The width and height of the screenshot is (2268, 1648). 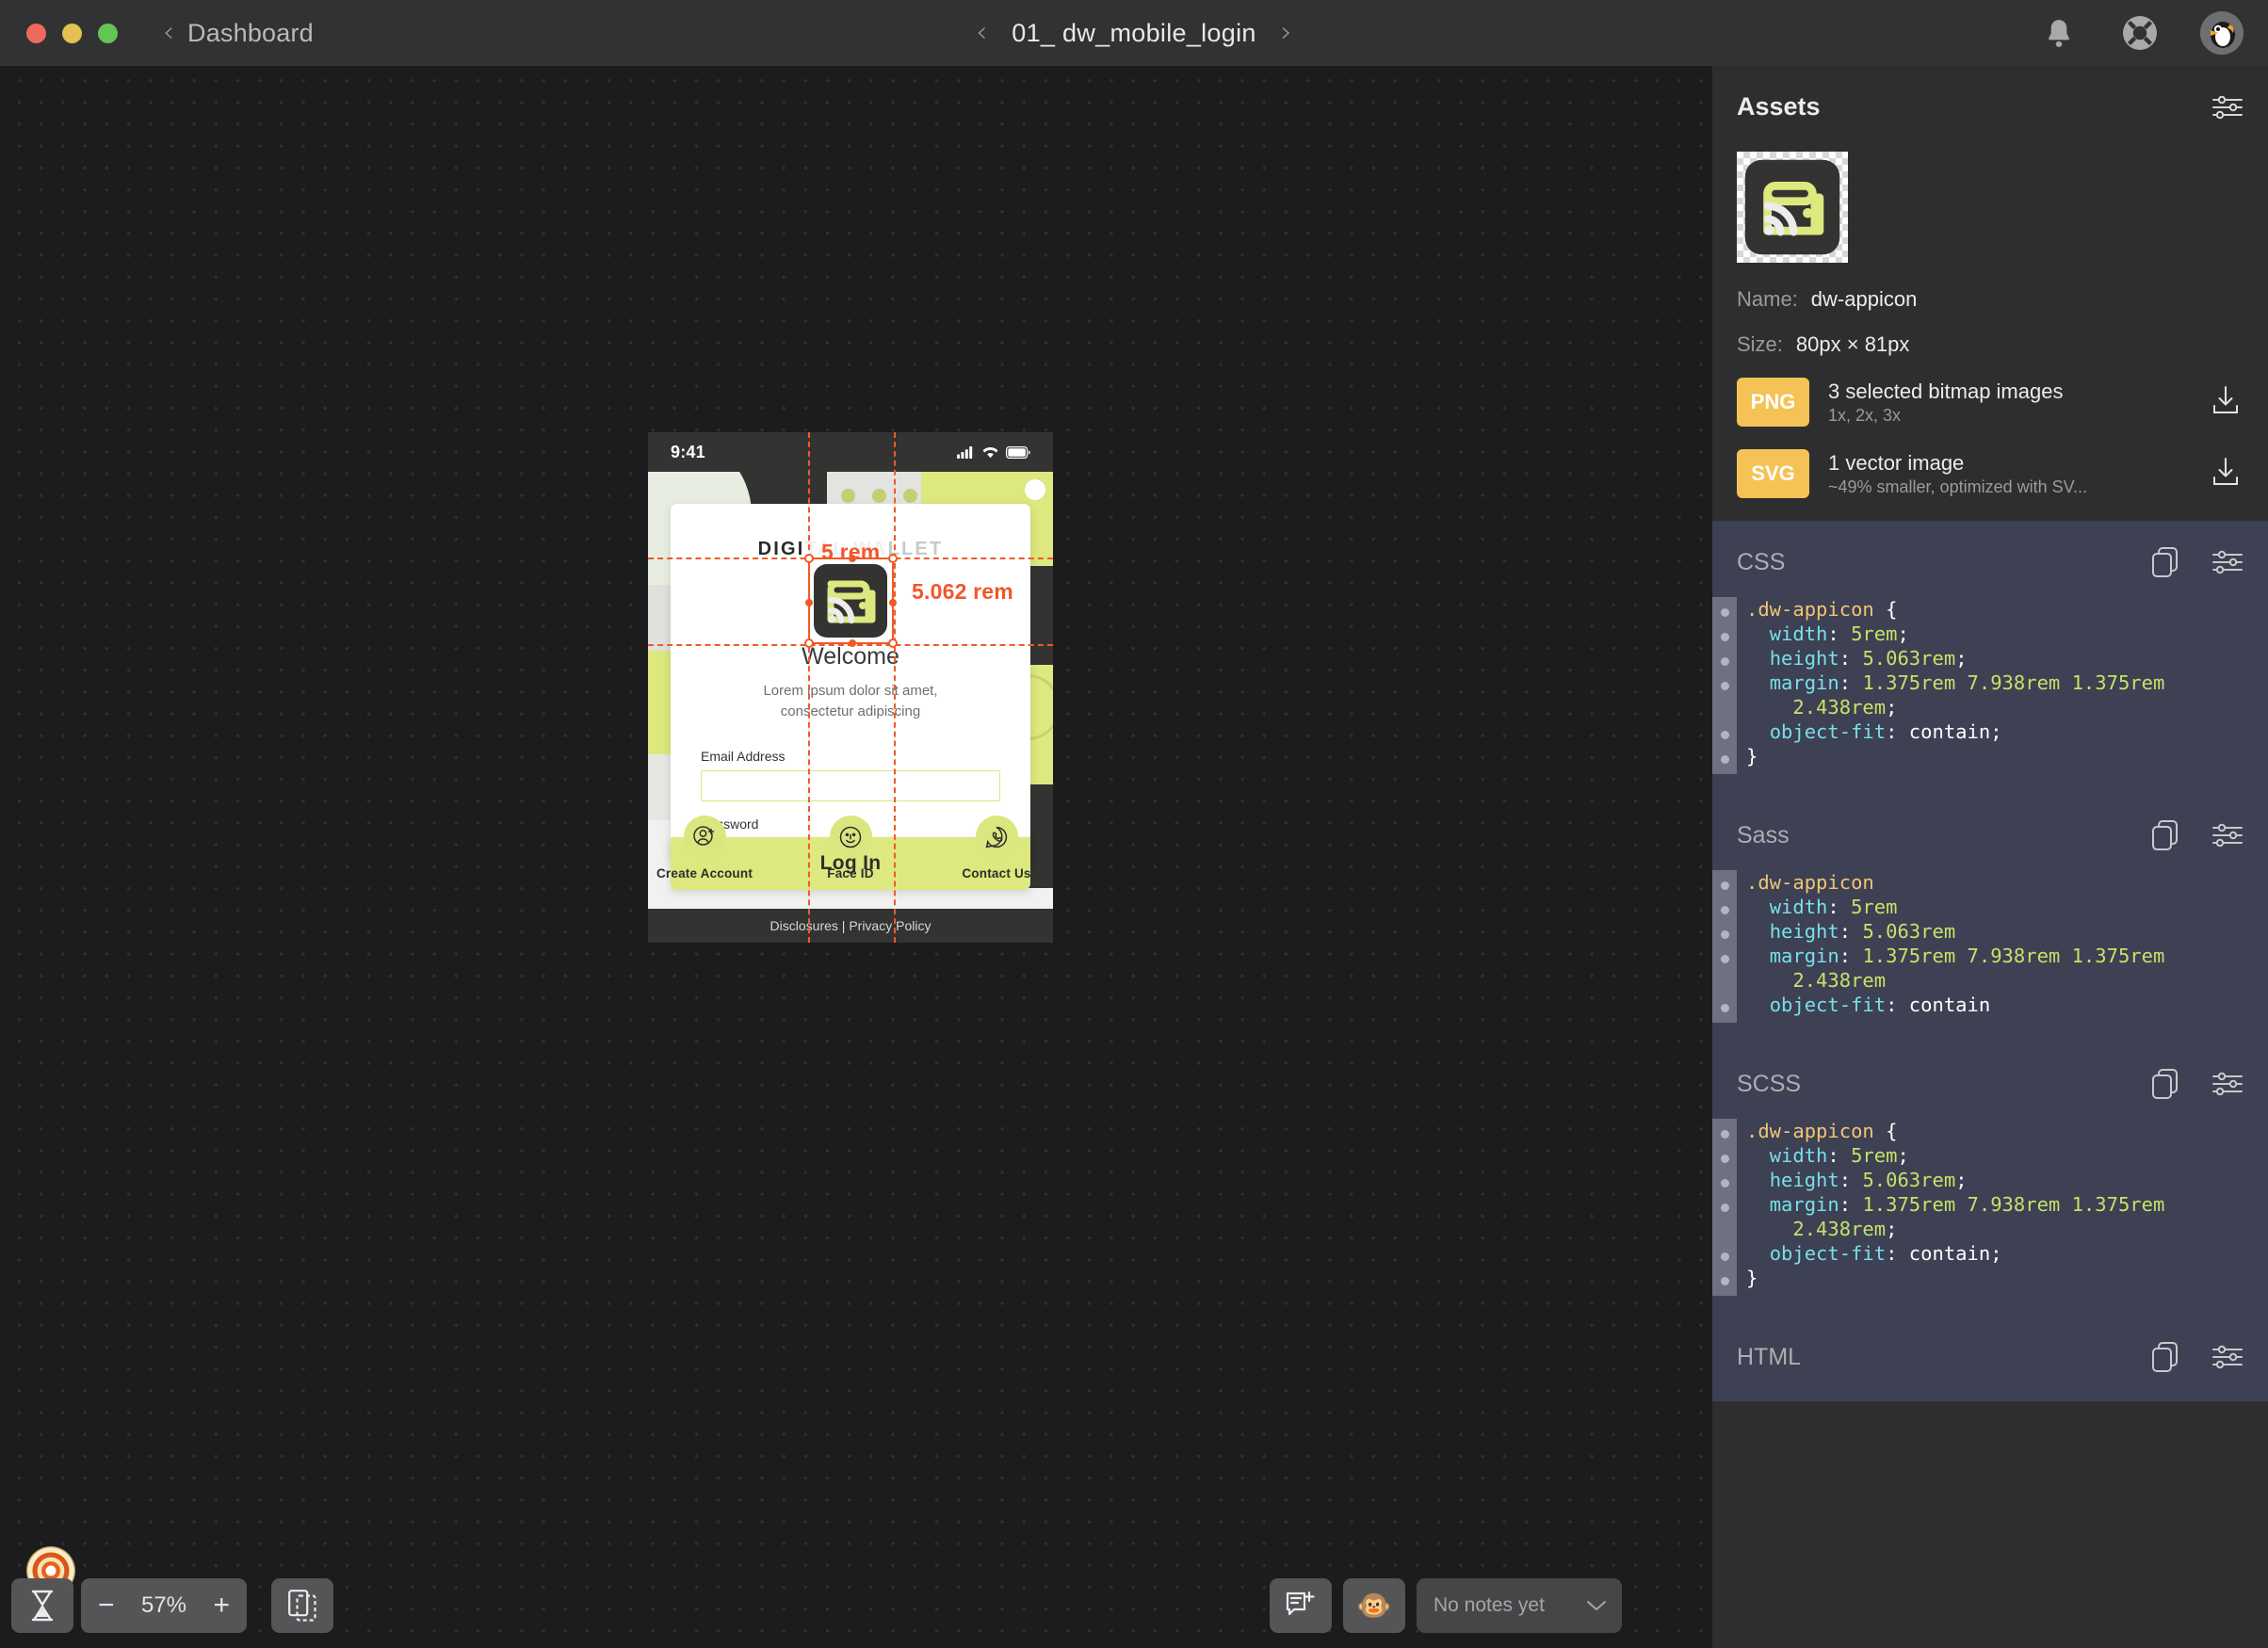 I want to click on history-button, so click(x=42, y=1605).